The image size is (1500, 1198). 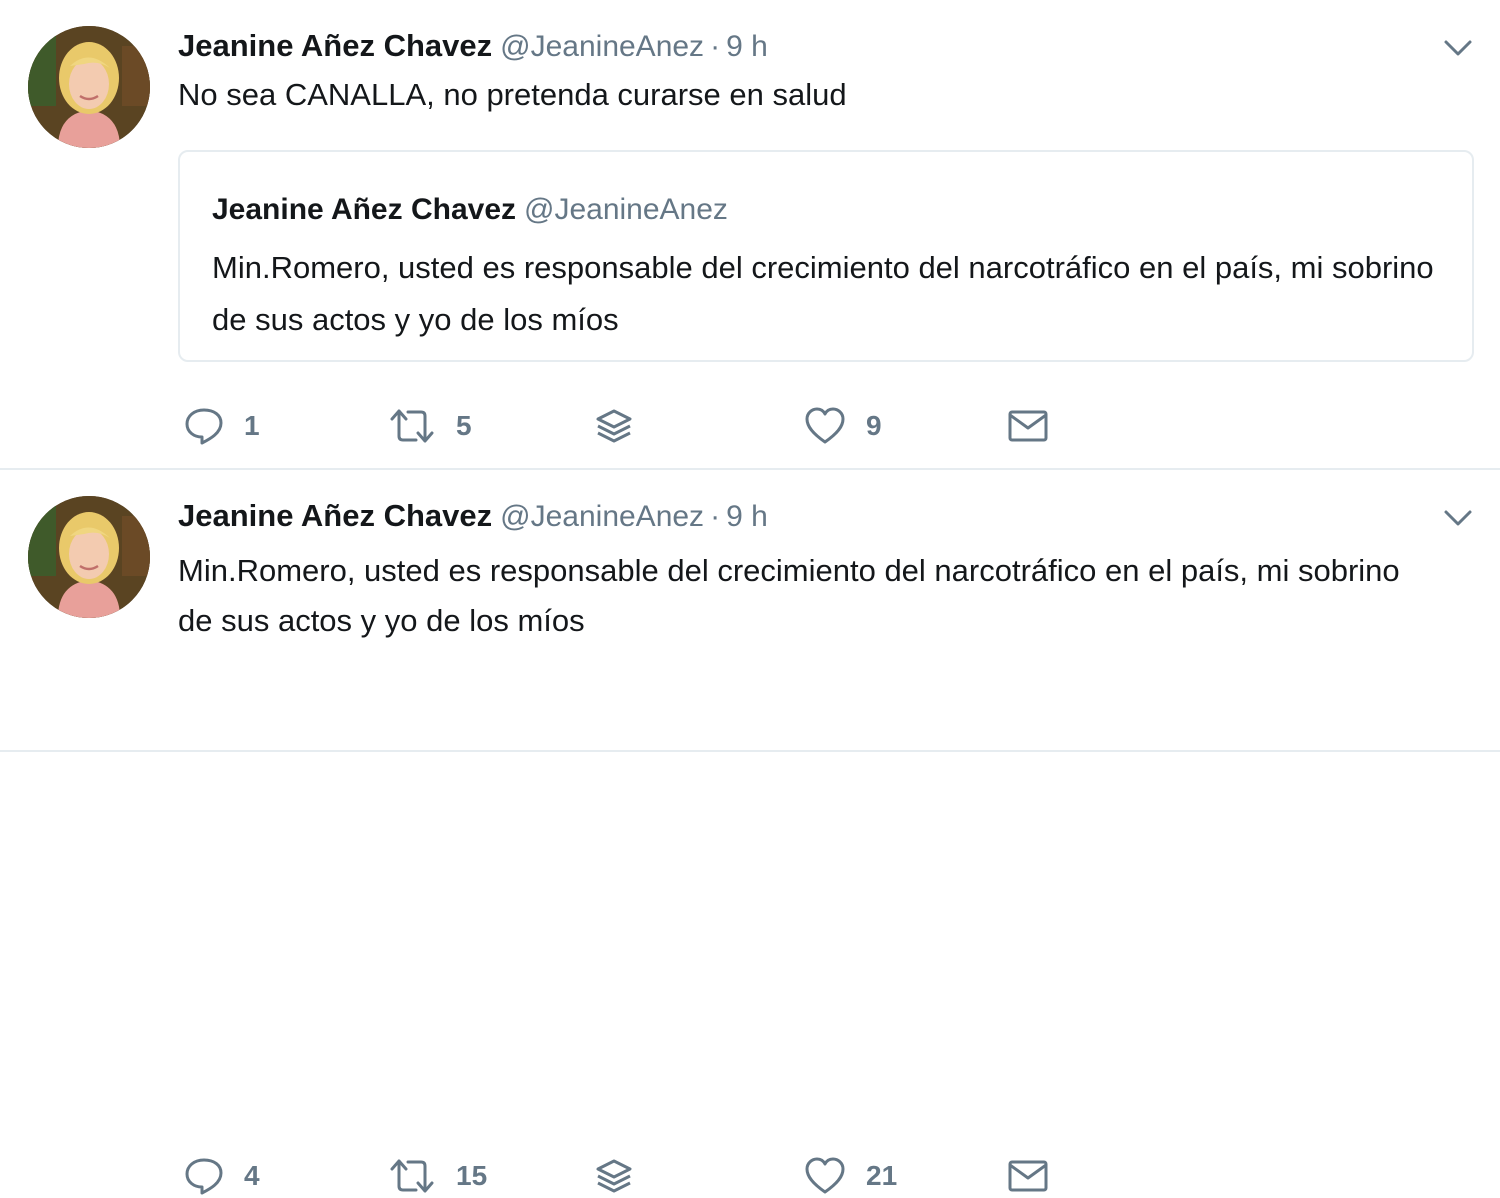 What do you see at coordinates (874, 425) in the screenshot?
I see `like-count: 9` at bounding box center [874, 425].